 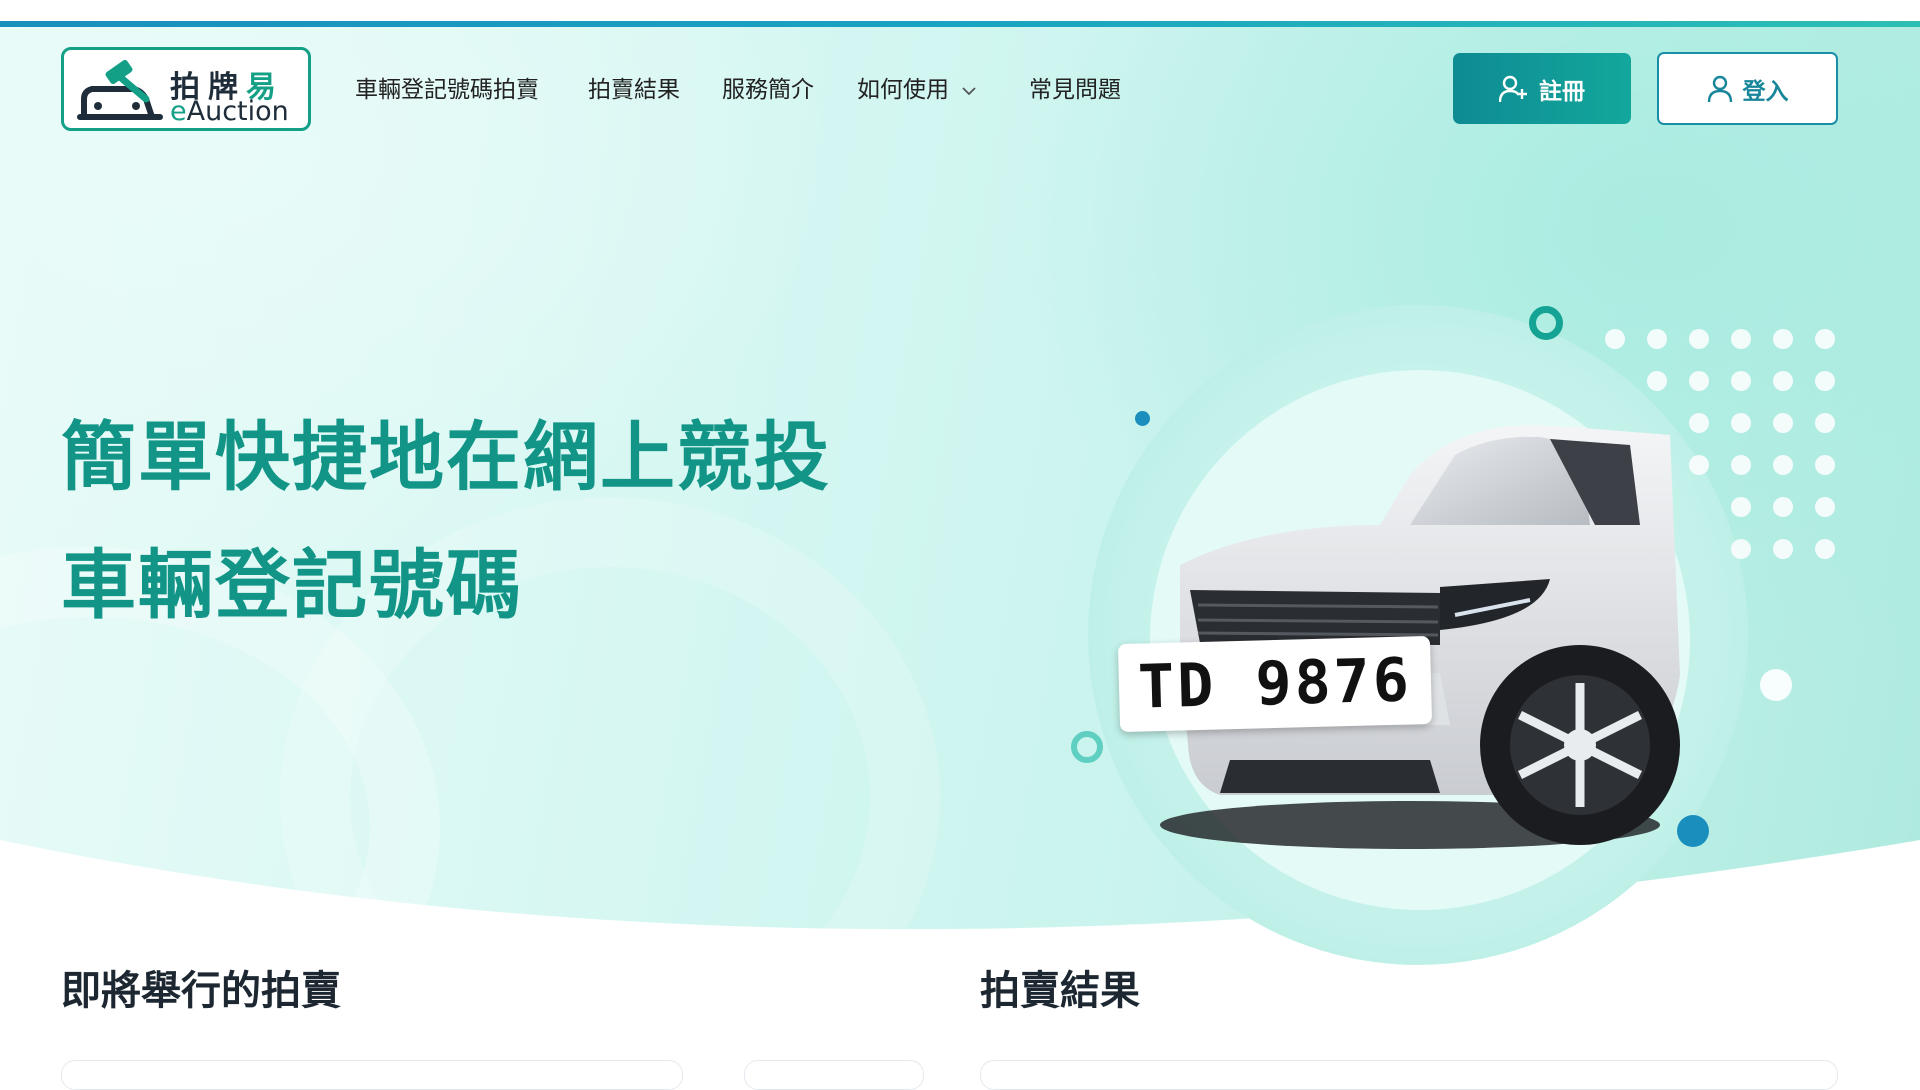 What do you see at coordinates (1060, 991) in the screenshot?
I see `auction-results-title: 拍賣結果` at bounding box center [1060, 991].